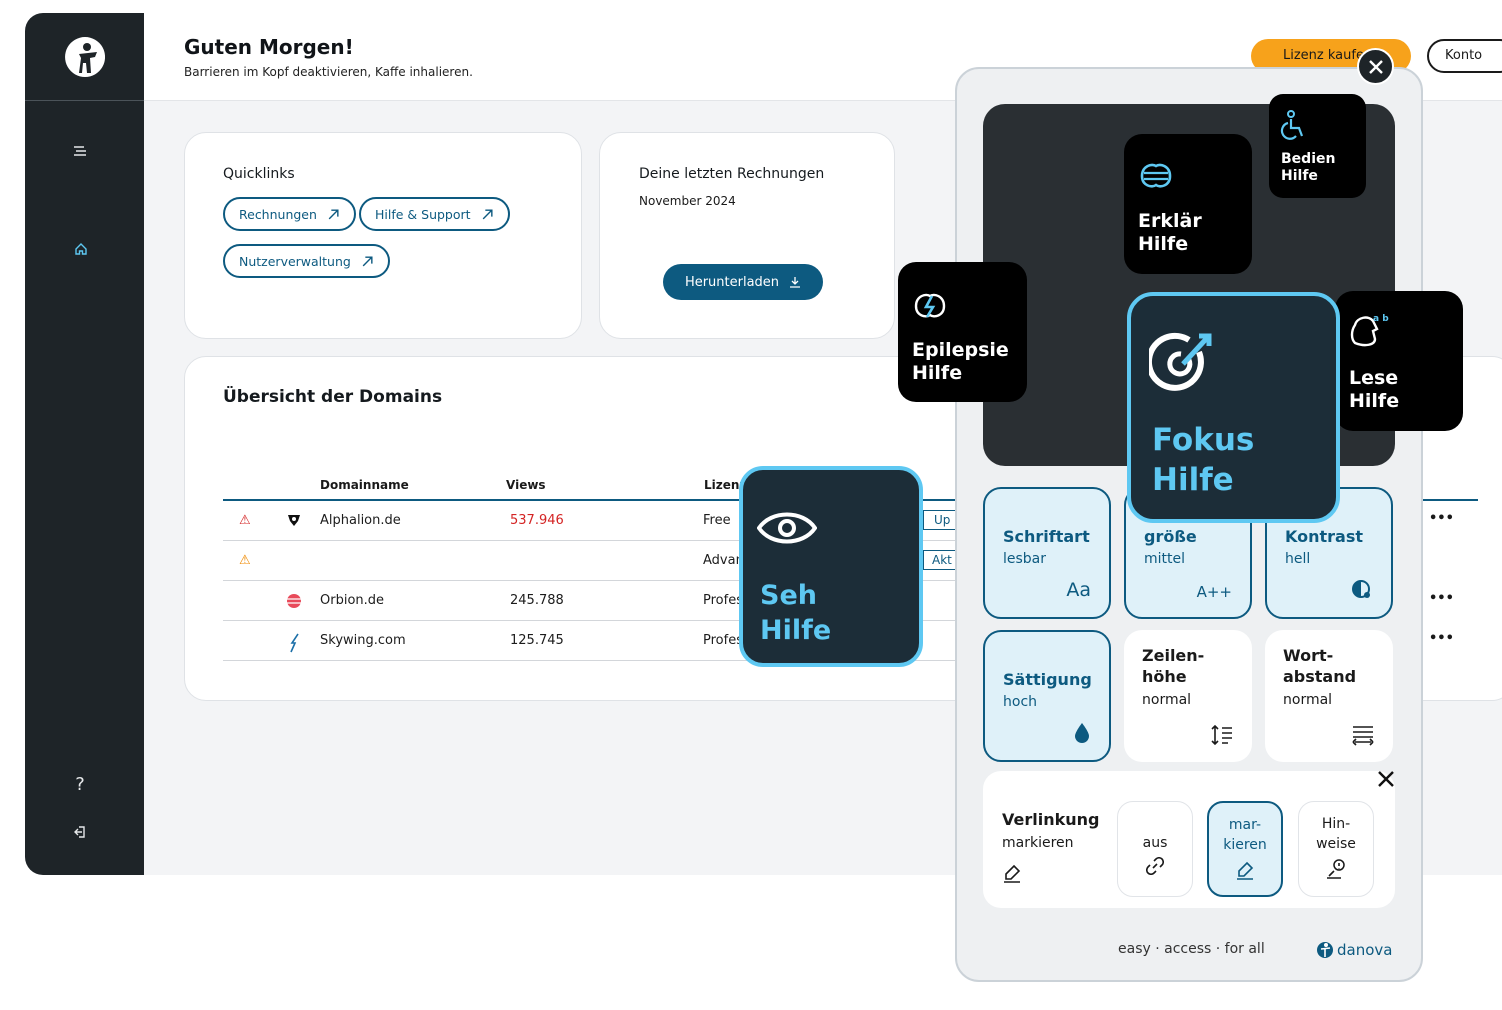 This screenshot has height=1010, width=1502. I want to click on tile-label: Lese, so click(1374, 378).